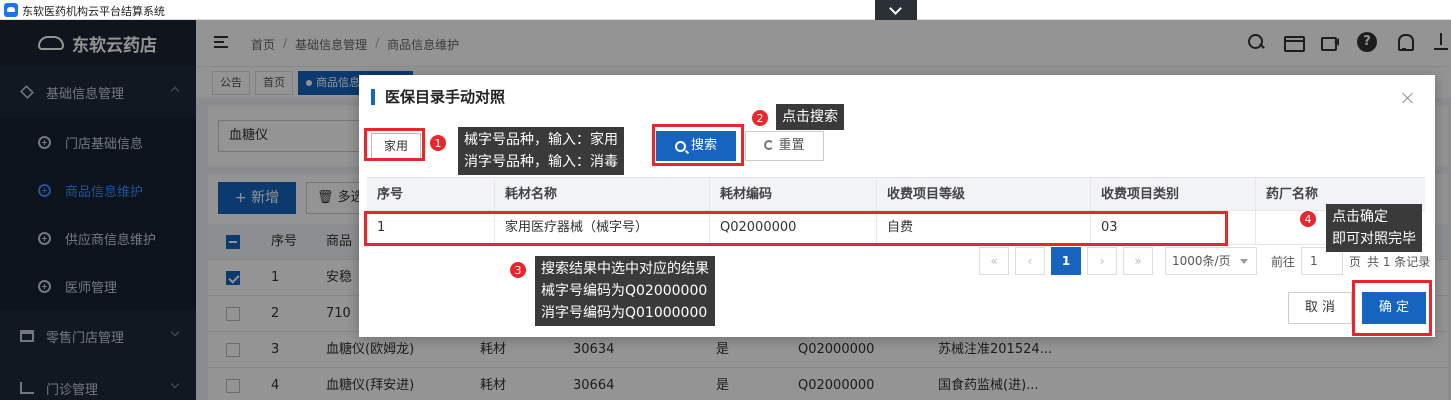 The height and width of the screenshot is (400, 1451). I want to click on col-material-code: 耗材编码, so click(792, 195).